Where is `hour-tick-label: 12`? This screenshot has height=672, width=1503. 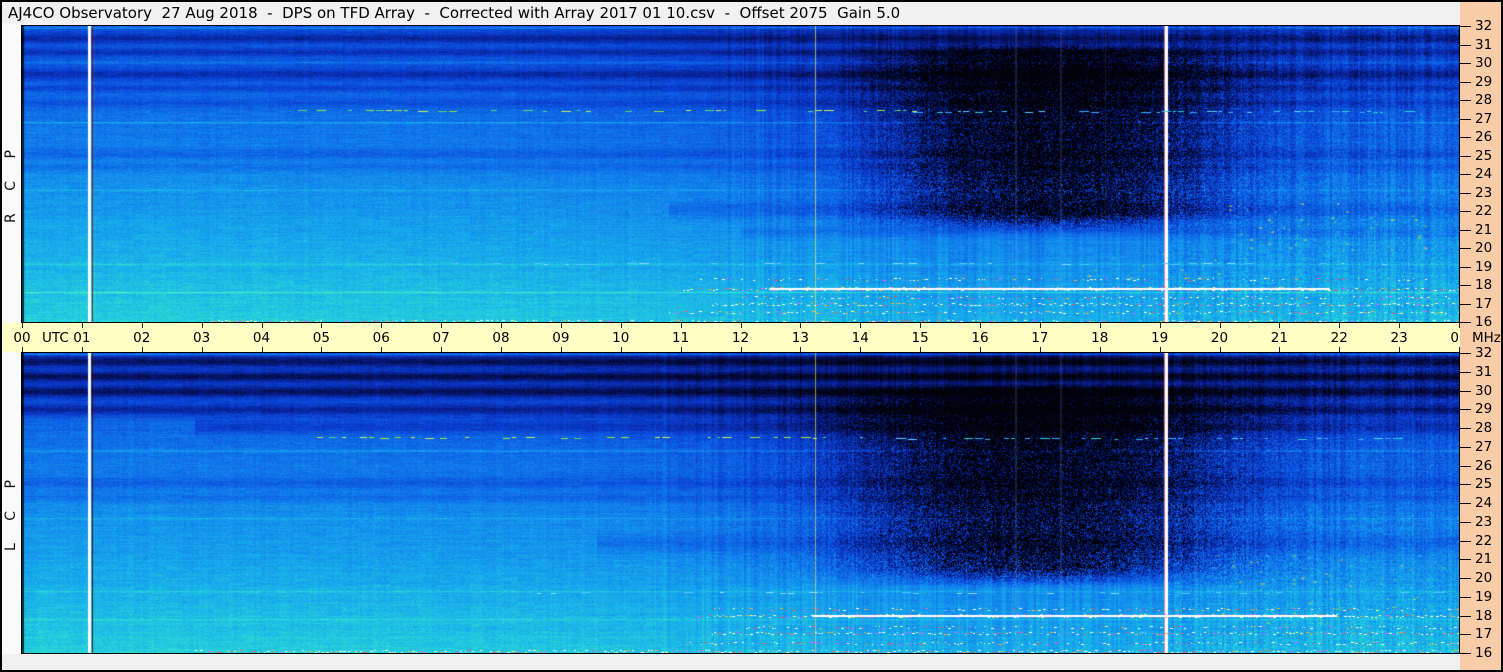 hour-tick-label: 12 is located at coordinates (740, 338).